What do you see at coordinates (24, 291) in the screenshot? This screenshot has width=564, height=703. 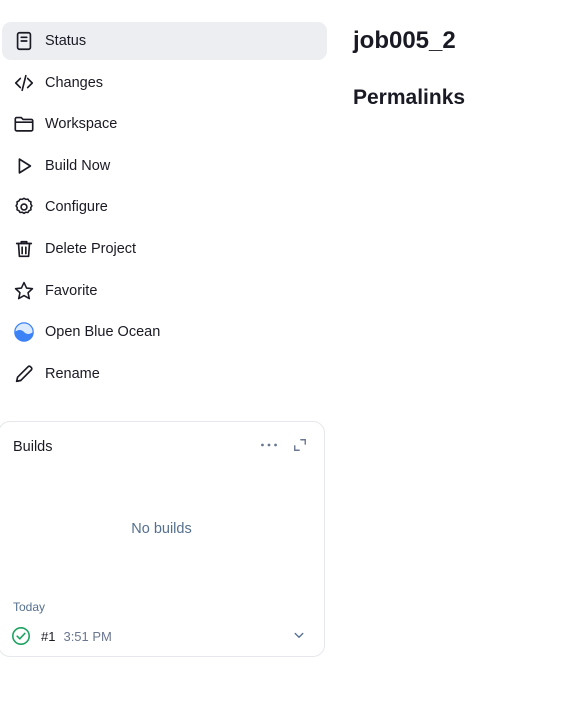 I see `star-icon` at bounding box center [24, 291].